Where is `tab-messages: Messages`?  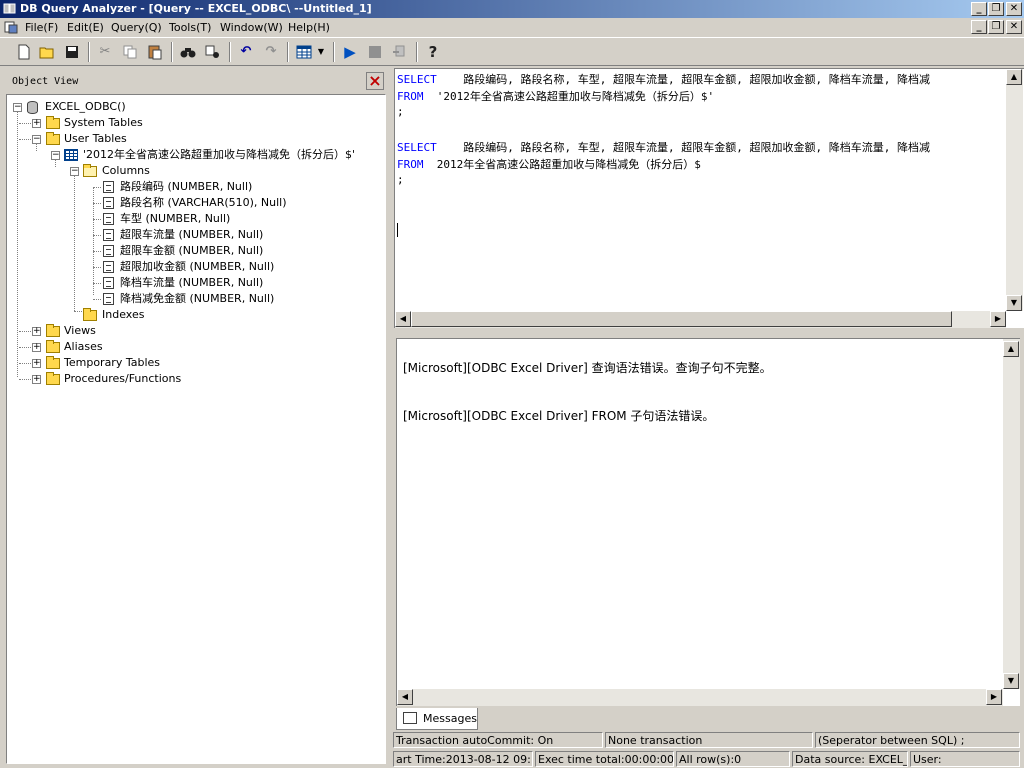
tab-messages: Messages is located at coordinates (437, 719).